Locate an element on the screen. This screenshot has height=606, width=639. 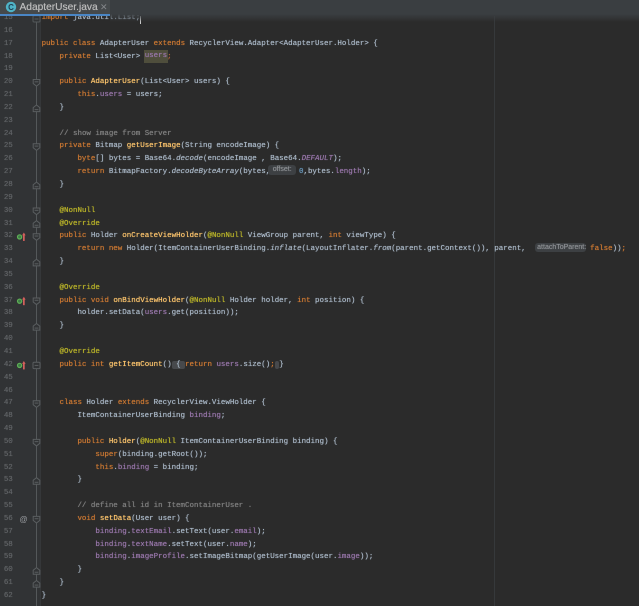
svg-text: C is located at coordinates (11, 7).